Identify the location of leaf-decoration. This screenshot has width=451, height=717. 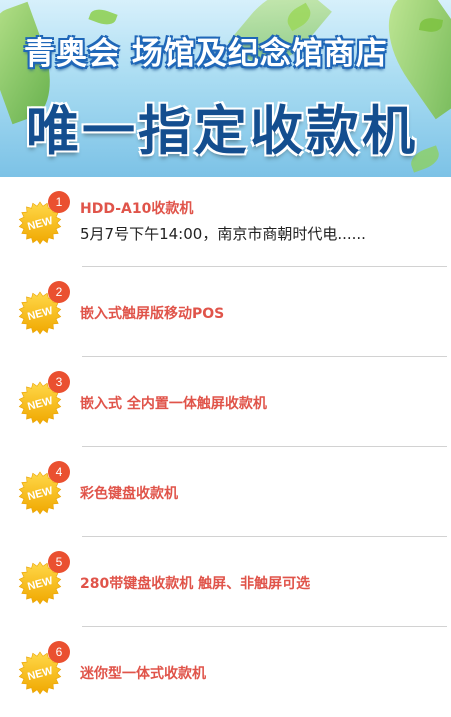
(103, 17).